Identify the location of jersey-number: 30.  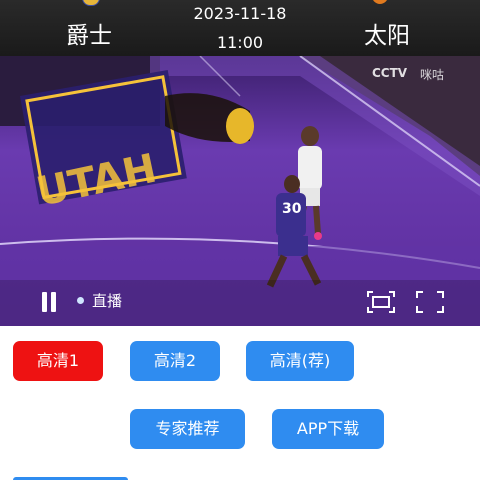
(292, 209).